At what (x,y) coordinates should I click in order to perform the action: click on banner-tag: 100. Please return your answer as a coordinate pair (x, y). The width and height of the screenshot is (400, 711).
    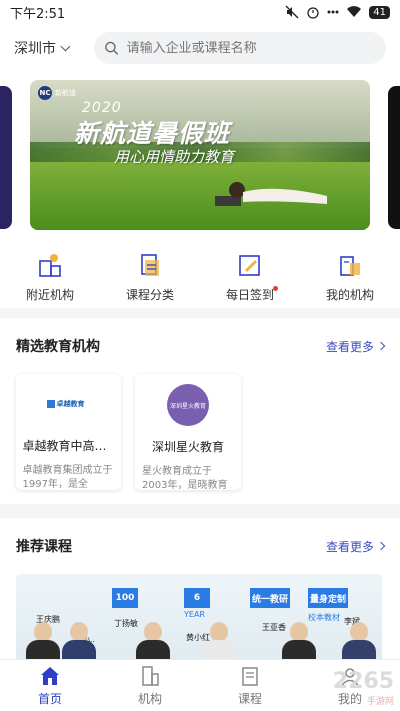
    Looking at the image, I should click on (125, 598).